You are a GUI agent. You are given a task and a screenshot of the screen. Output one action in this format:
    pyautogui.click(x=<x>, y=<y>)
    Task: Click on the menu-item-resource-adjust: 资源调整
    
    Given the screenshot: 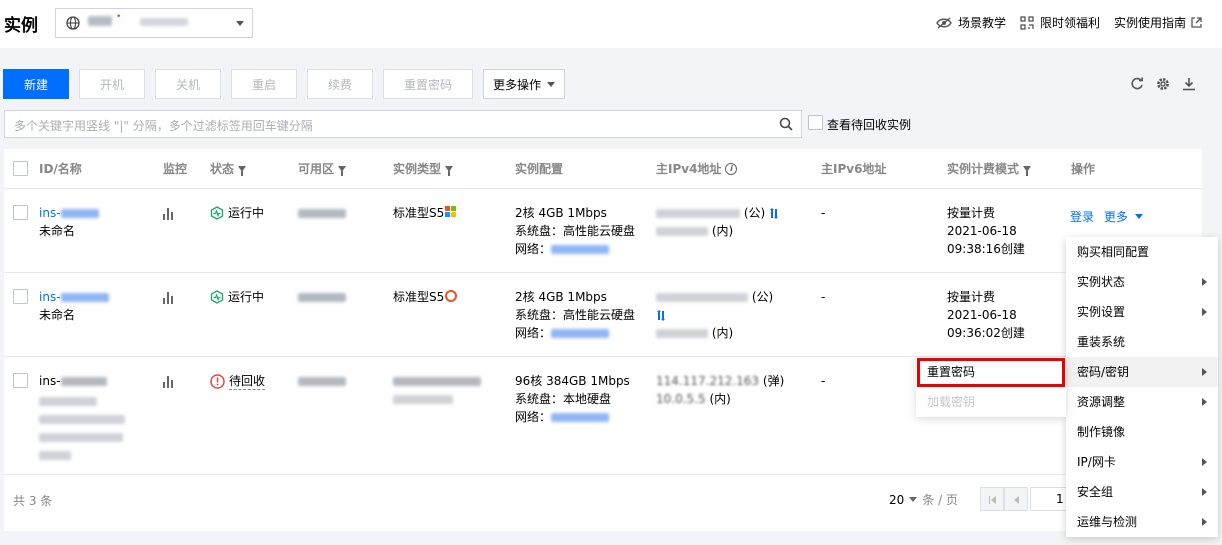 What is the action you would take?
    pyautogui.click(x=1142, y=402)
    